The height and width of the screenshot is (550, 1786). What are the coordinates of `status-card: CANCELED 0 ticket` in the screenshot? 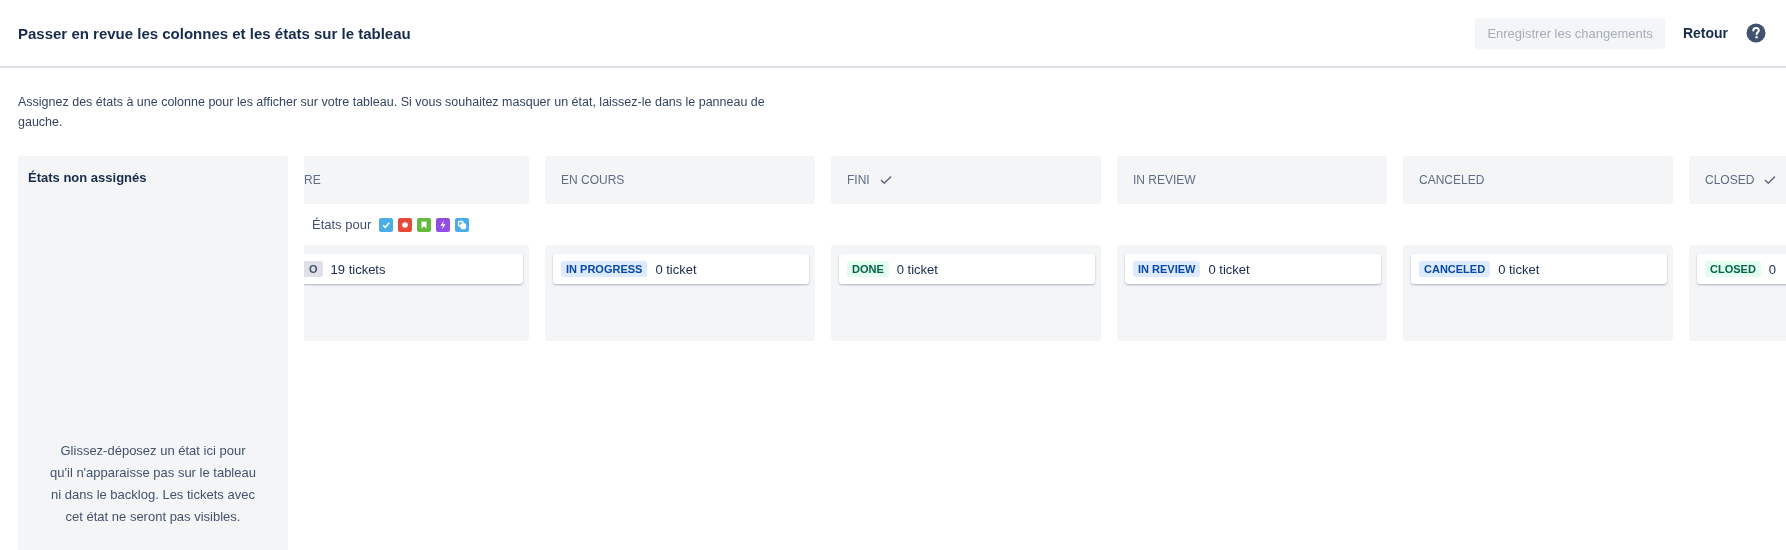 It's located at (1539, 269).